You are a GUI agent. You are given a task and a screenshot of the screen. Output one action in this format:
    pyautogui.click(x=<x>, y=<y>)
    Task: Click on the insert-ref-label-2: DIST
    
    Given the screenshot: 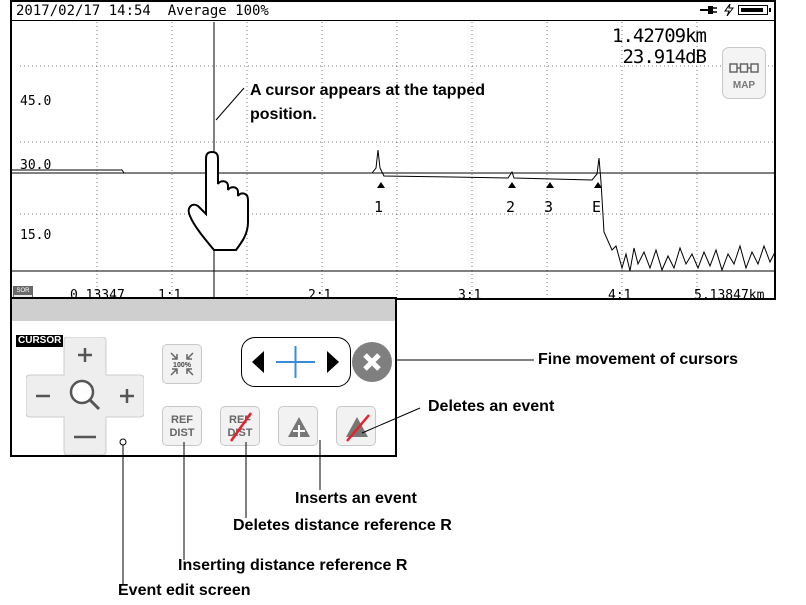 What is the action you would take?
    pyautogui.click(x=182, y=433)
    